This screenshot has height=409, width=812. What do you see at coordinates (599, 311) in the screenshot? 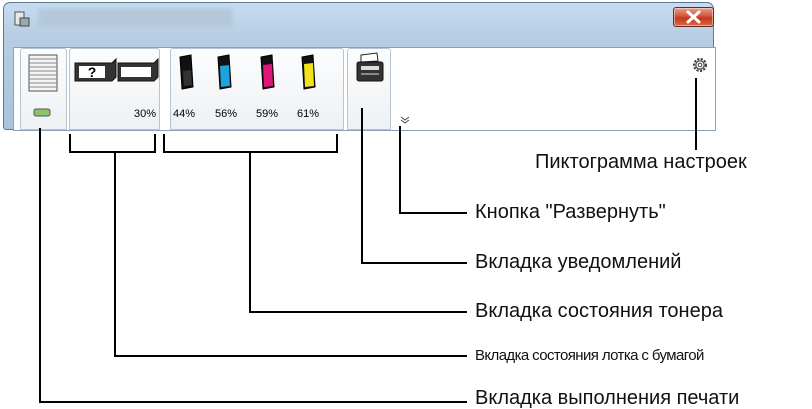
I see `callout-toner-status-tab: Вкладка состояния тонера` at bounding box center [599, 311].